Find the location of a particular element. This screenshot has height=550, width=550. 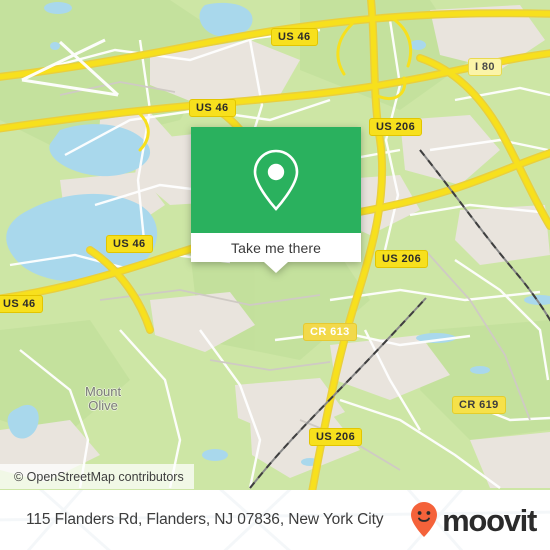

attribution-text: © OpenStreetMap contributors is located at coordinates (99, 476).